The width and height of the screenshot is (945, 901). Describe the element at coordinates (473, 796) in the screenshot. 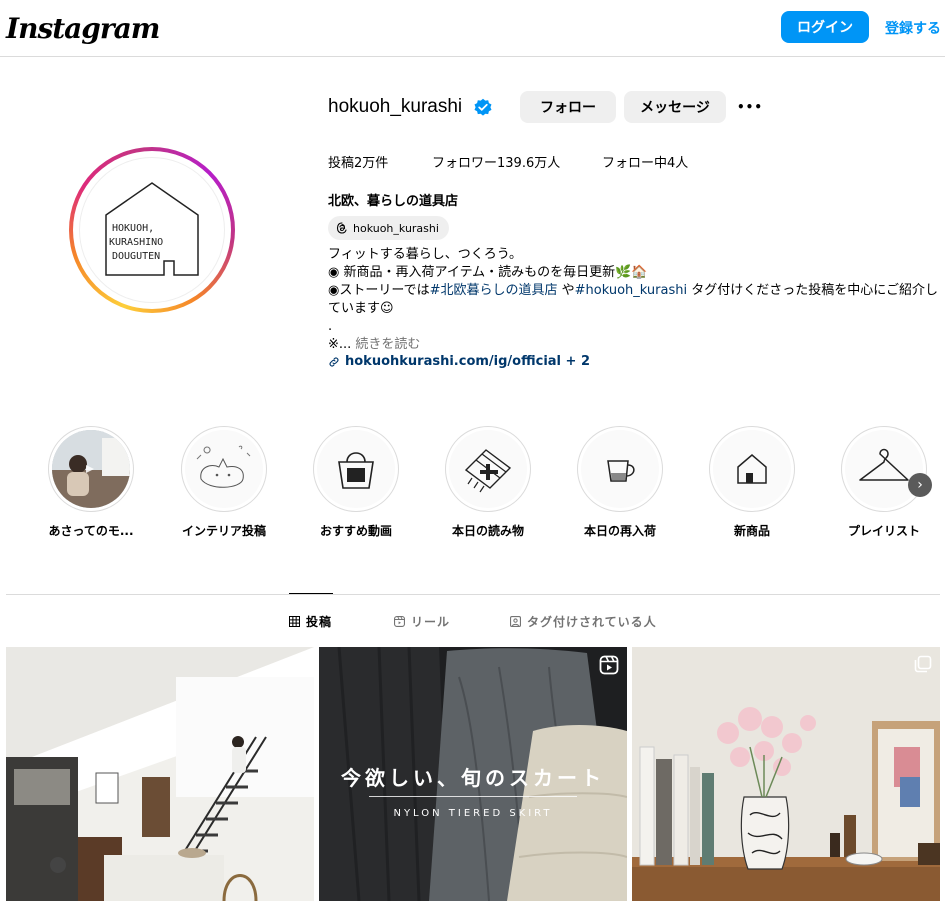

I see `post-overlay-rule` at that location.